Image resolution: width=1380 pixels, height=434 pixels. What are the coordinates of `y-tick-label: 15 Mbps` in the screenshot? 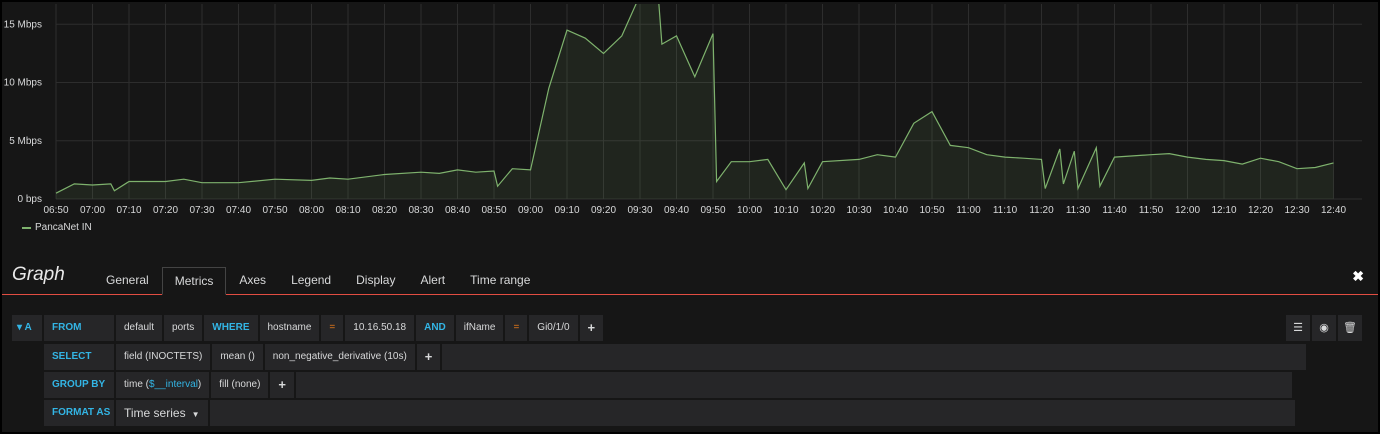 It's located at (23, 24).